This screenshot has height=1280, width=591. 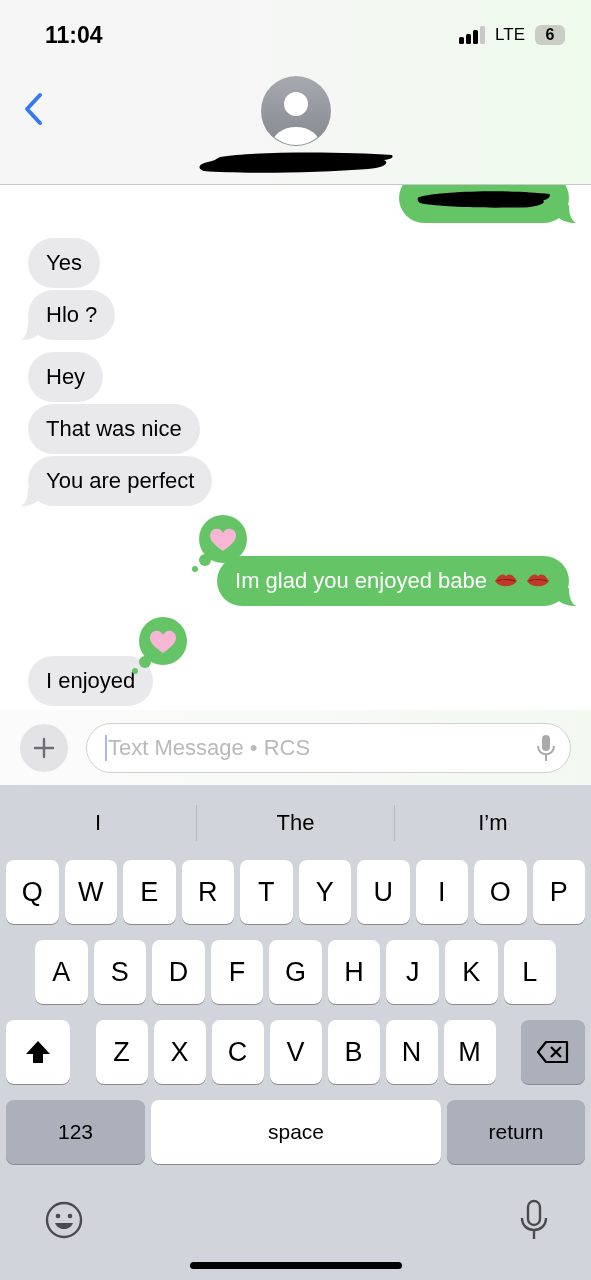 I want to click on message-bubble: I enjoyed, so click(x=91, y=681).